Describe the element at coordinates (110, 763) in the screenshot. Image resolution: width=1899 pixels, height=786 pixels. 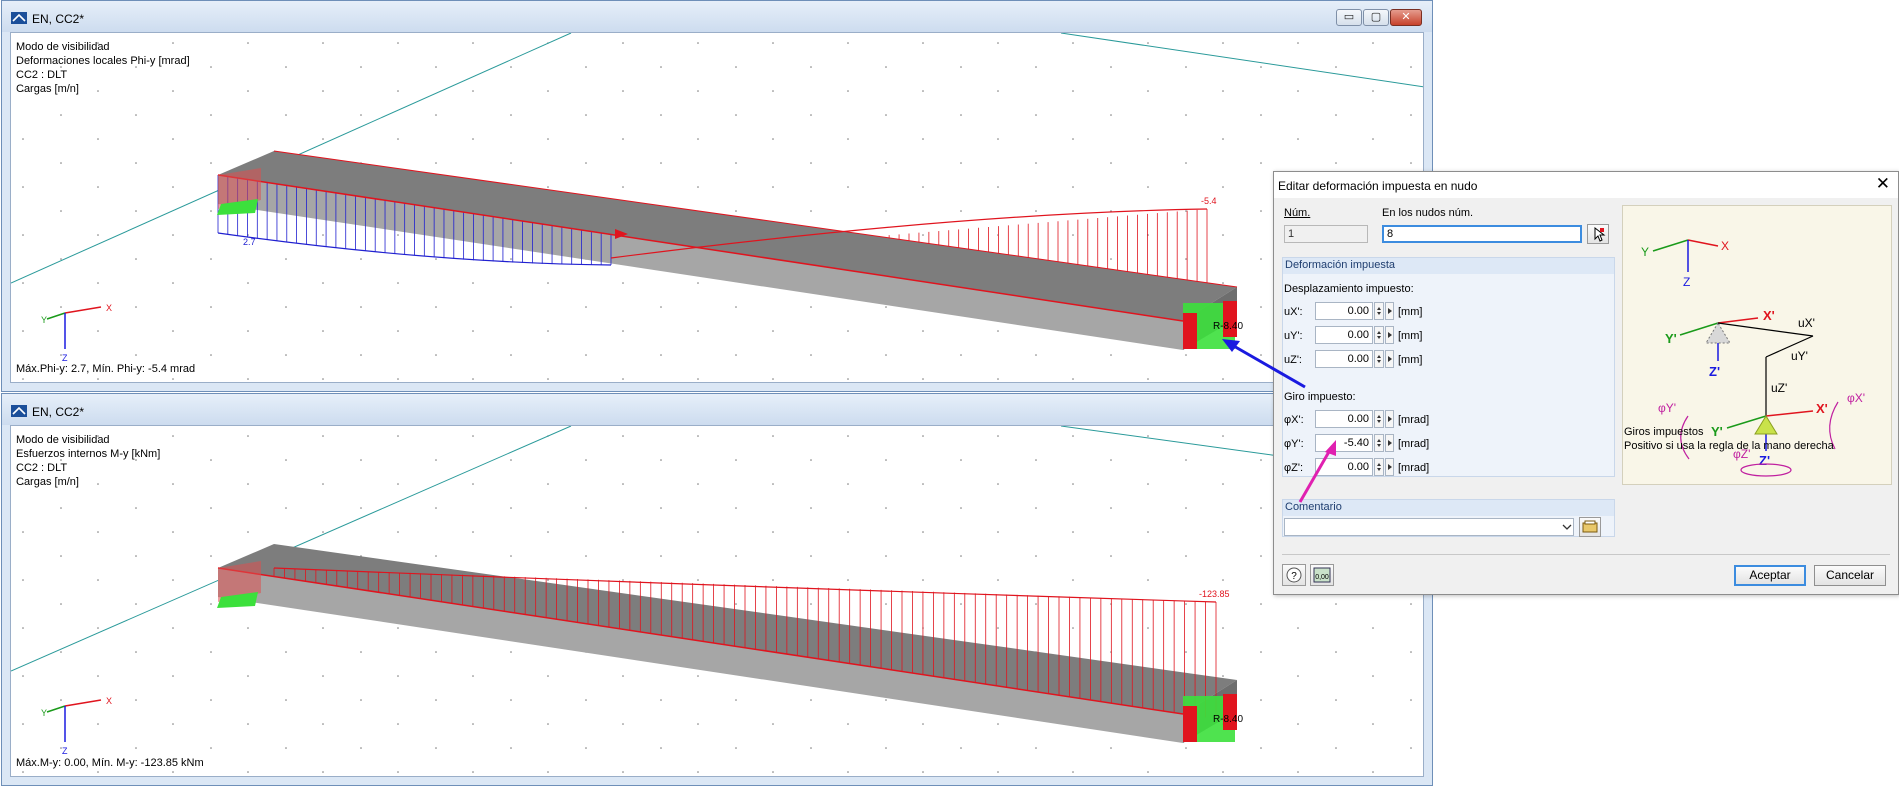
I see `max-min-summary: Máx.M-y: 0.00, Mín. M-y: -123.85 kNm` at that location.